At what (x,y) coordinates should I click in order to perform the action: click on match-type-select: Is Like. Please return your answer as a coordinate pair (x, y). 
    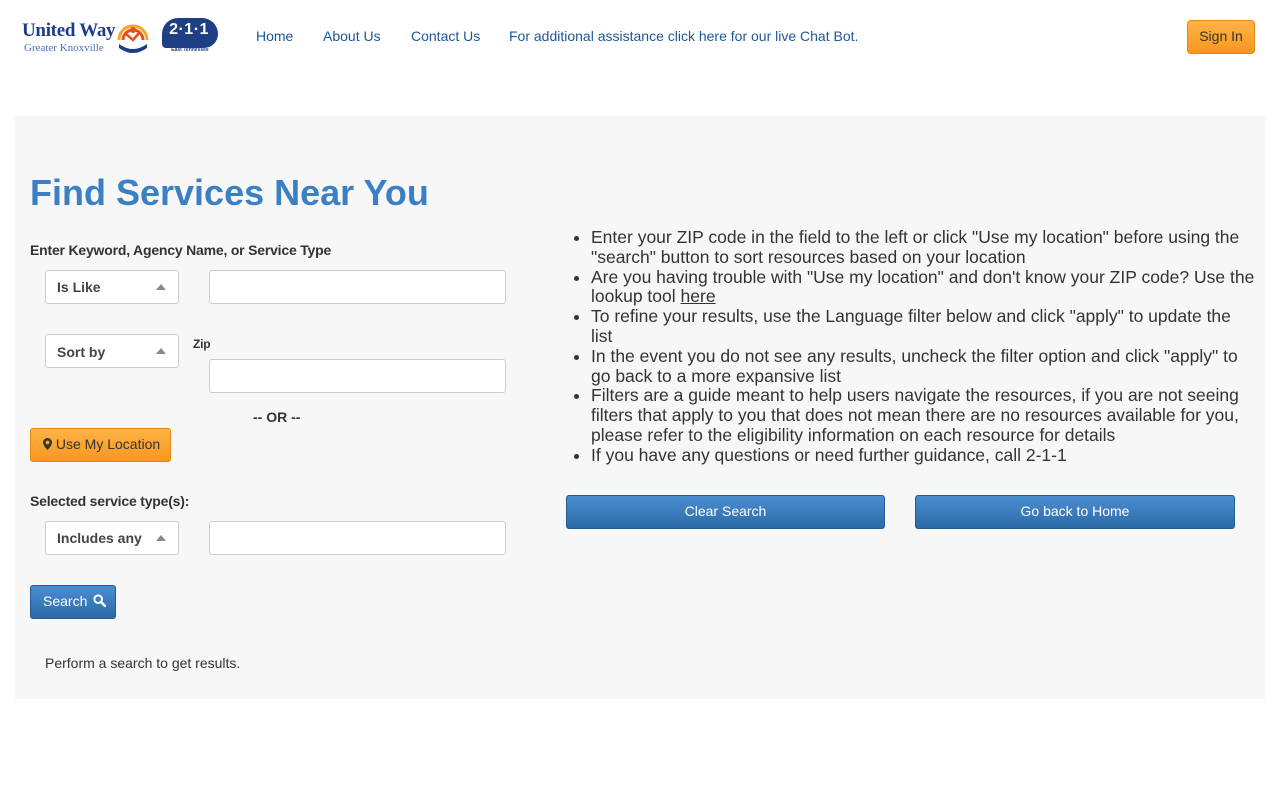
    Looking at the image, I should click on (112, 287).